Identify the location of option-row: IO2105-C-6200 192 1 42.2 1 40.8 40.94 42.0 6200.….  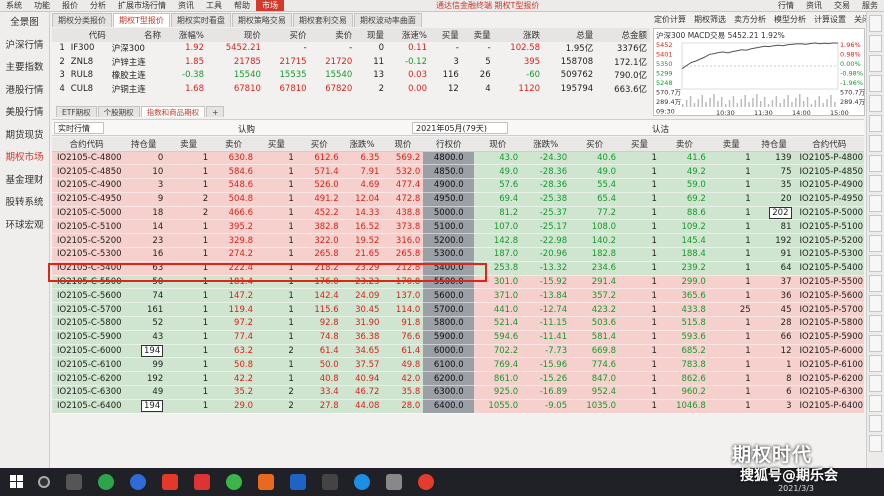
(458, 379).